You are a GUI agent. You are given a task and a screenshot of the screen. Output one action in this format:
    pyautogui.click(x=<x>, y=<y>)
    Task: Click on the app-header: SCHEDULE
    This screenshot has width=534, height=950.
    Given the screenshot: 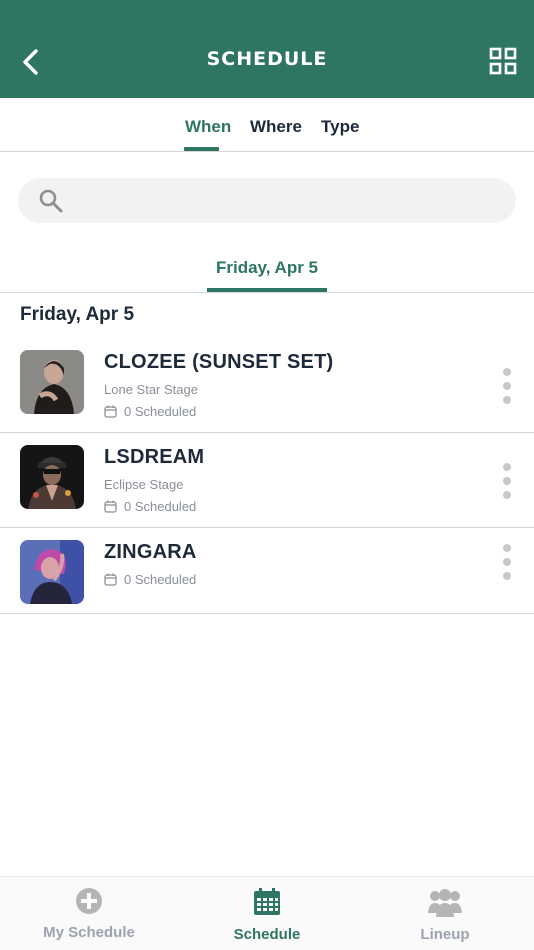 What is the action you would take?
    pyautogui.click(x=267, y=49)
    